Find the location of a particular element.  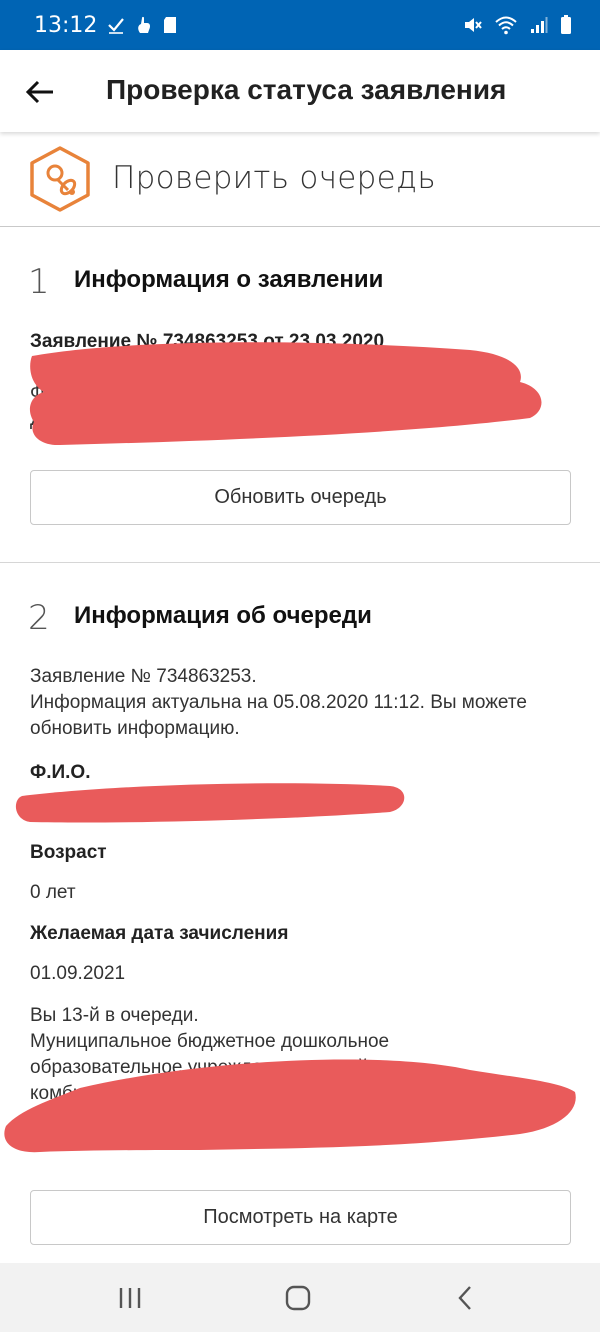

sd-card-icon is located at coordinates (170, 25).